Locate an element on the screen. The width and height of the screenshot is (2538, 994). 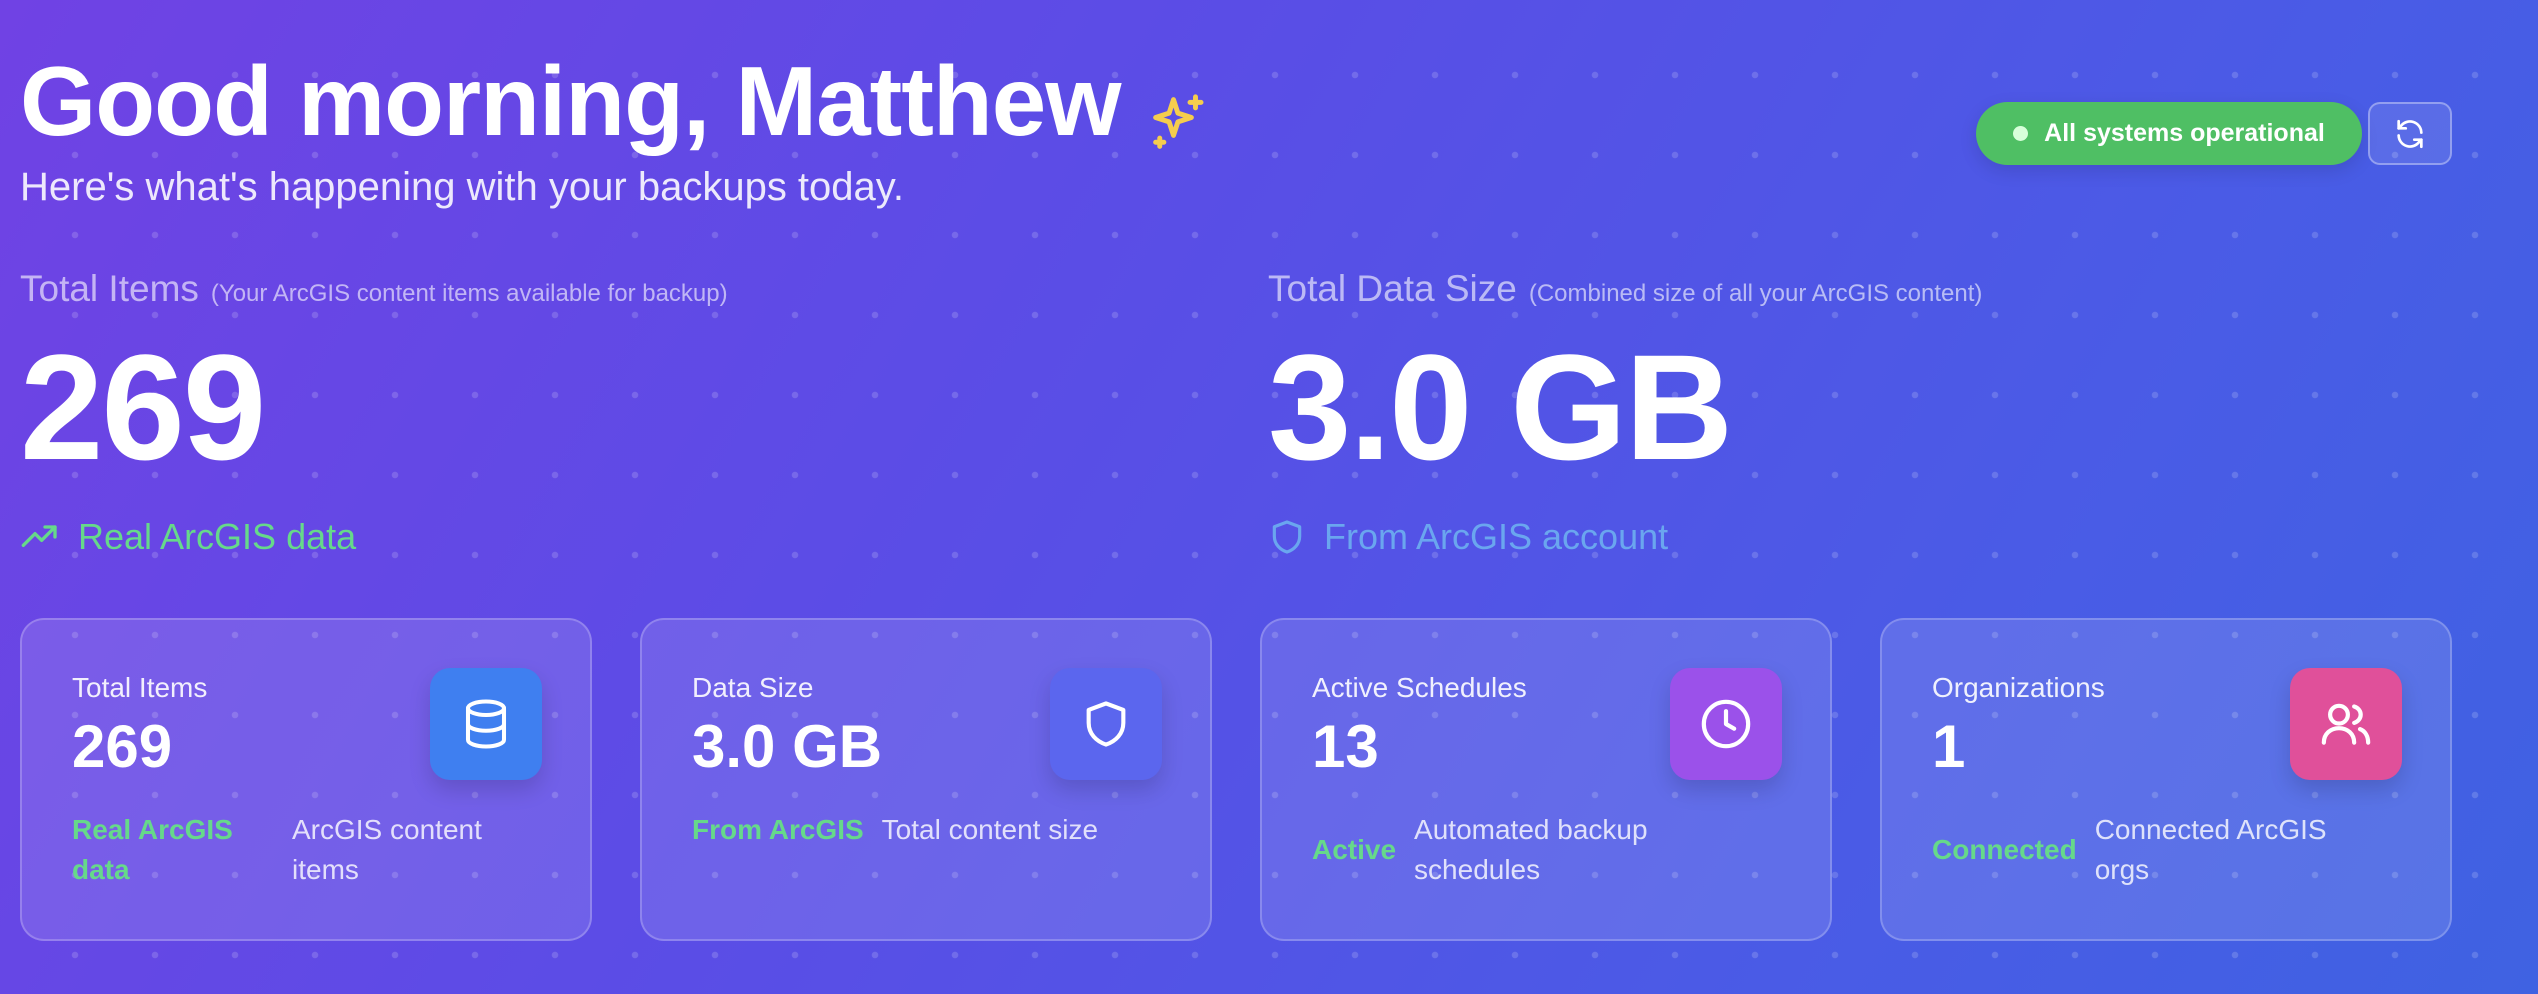
card-value: 3.0 GB is located at coordinates (787, 746).